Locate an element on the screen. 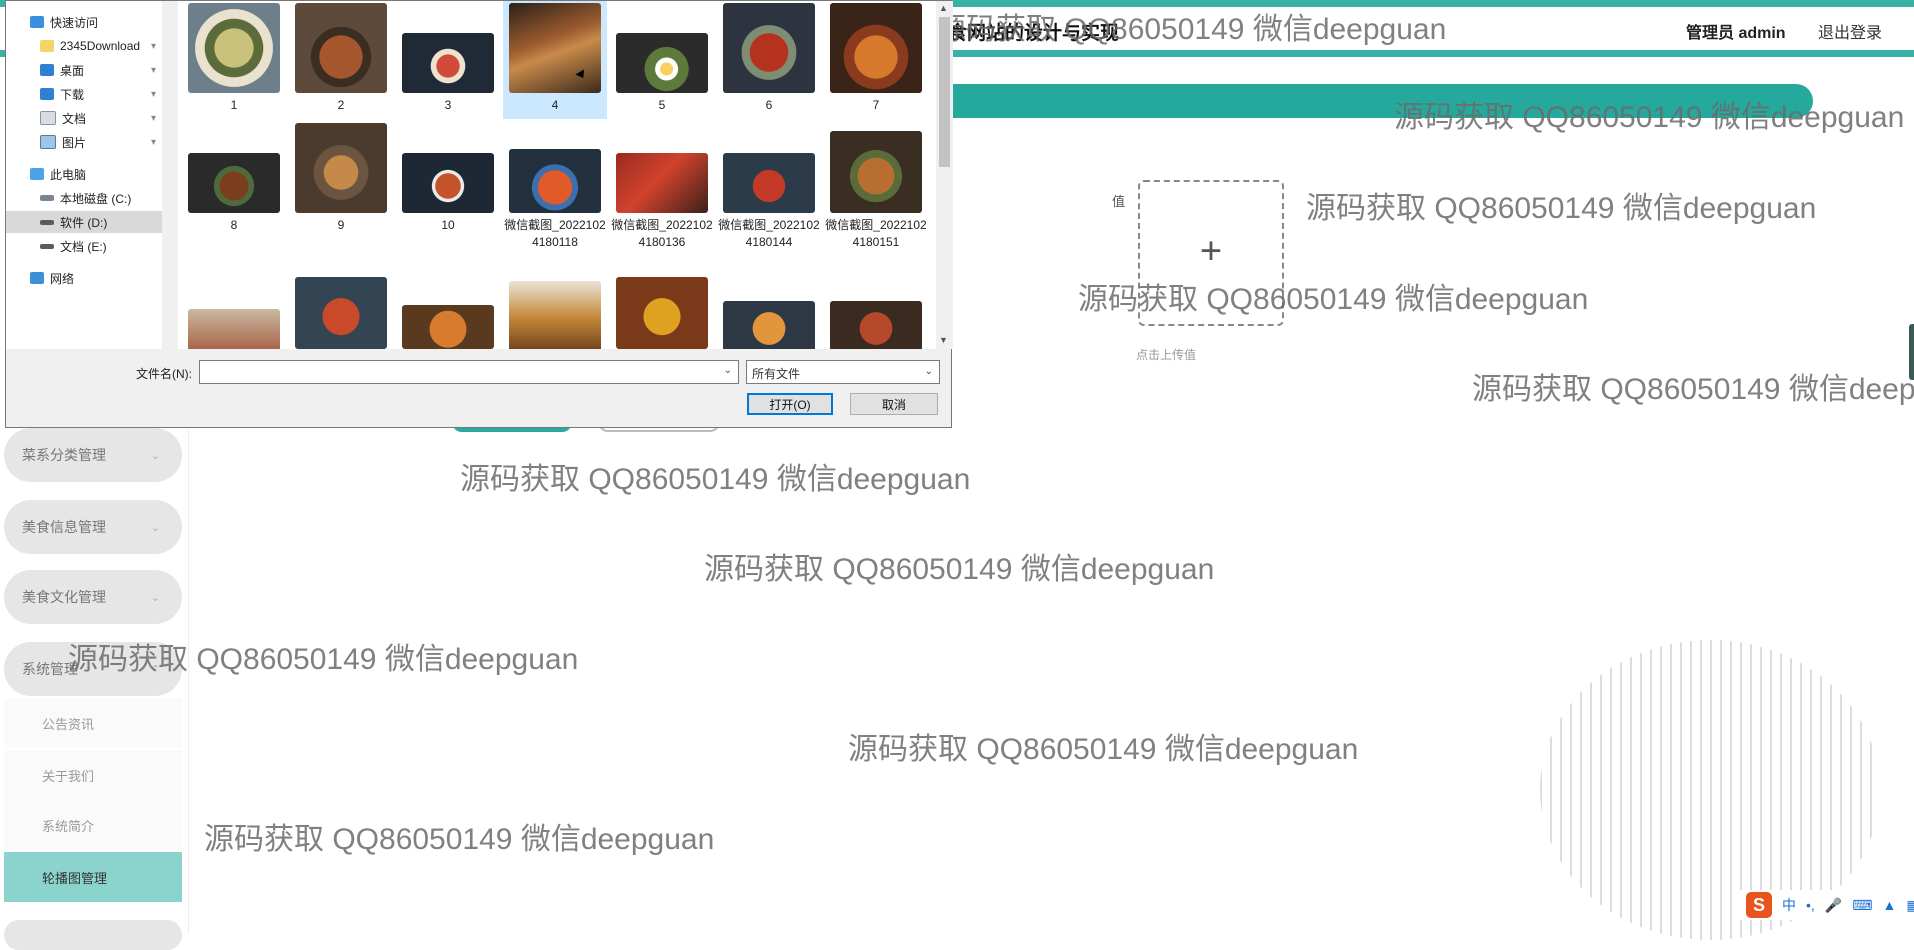 This screenshot has height=950, width=1914. filetype-value: 所有文件 is located at coordinates (776, 374).